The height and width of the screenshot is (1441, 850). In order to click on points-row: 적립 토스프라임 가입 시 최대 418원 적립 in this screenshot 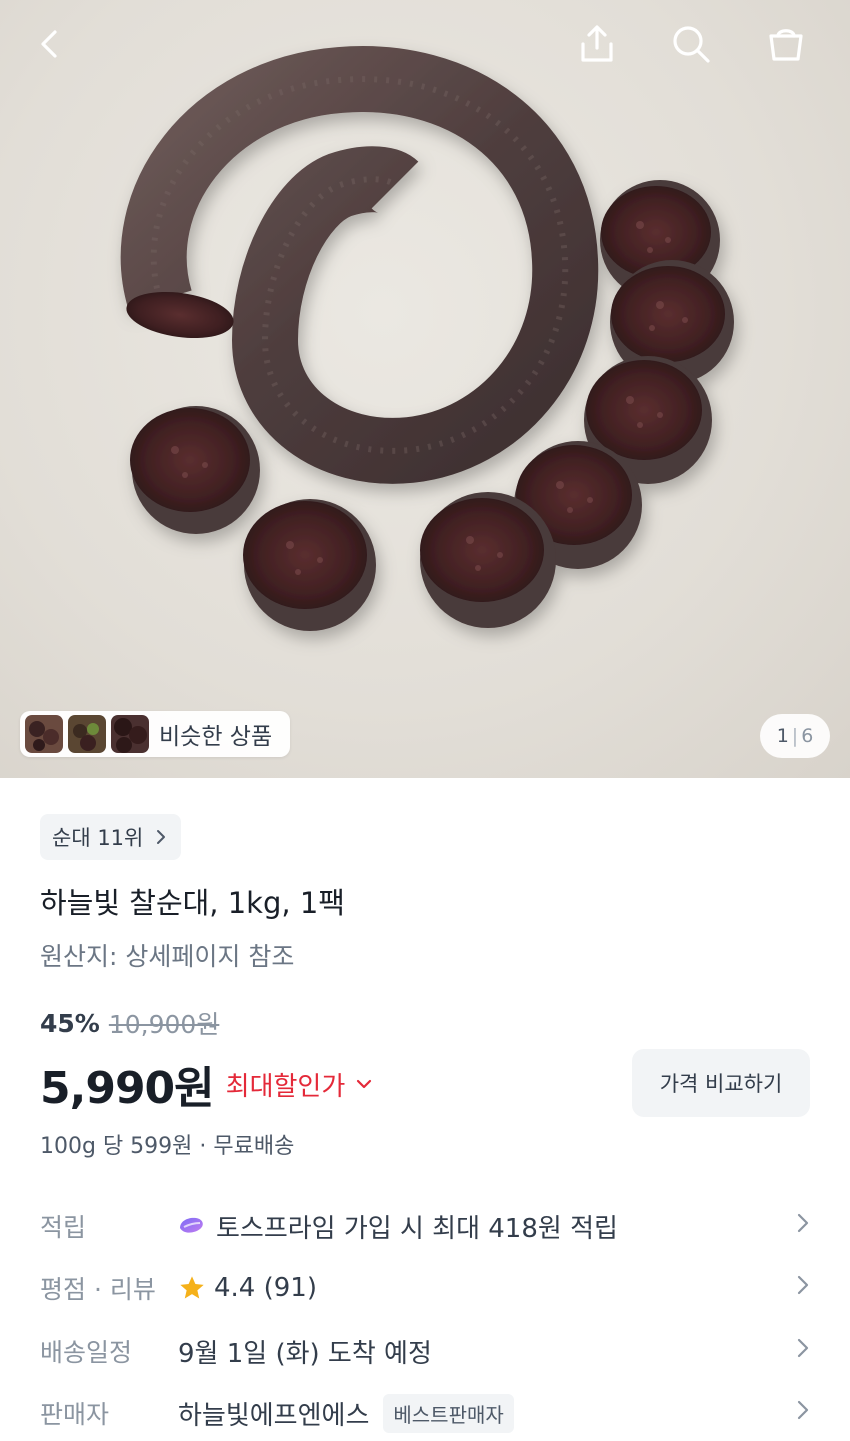, I will do `click(425, 1226)`.